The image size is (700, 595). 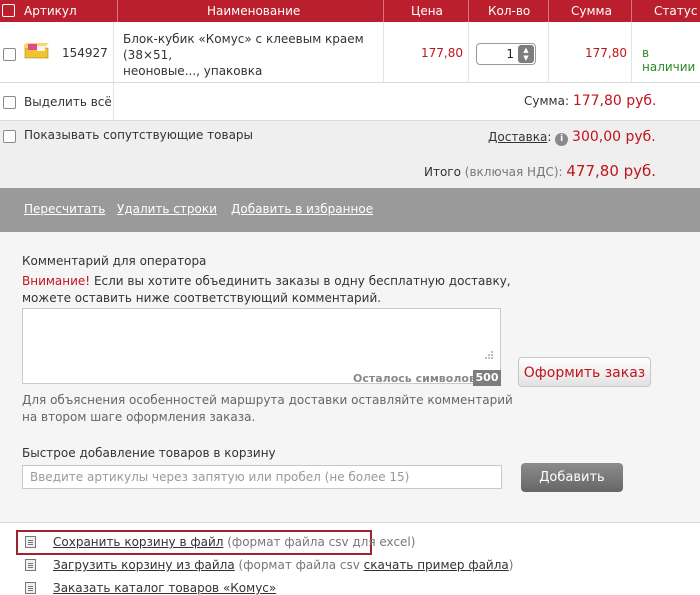 What do you see at coordinates (139, 417) in the screenshot?
I see `hint-line2: на втором шаге оформления заказа.` at bounding box center [139, 417].